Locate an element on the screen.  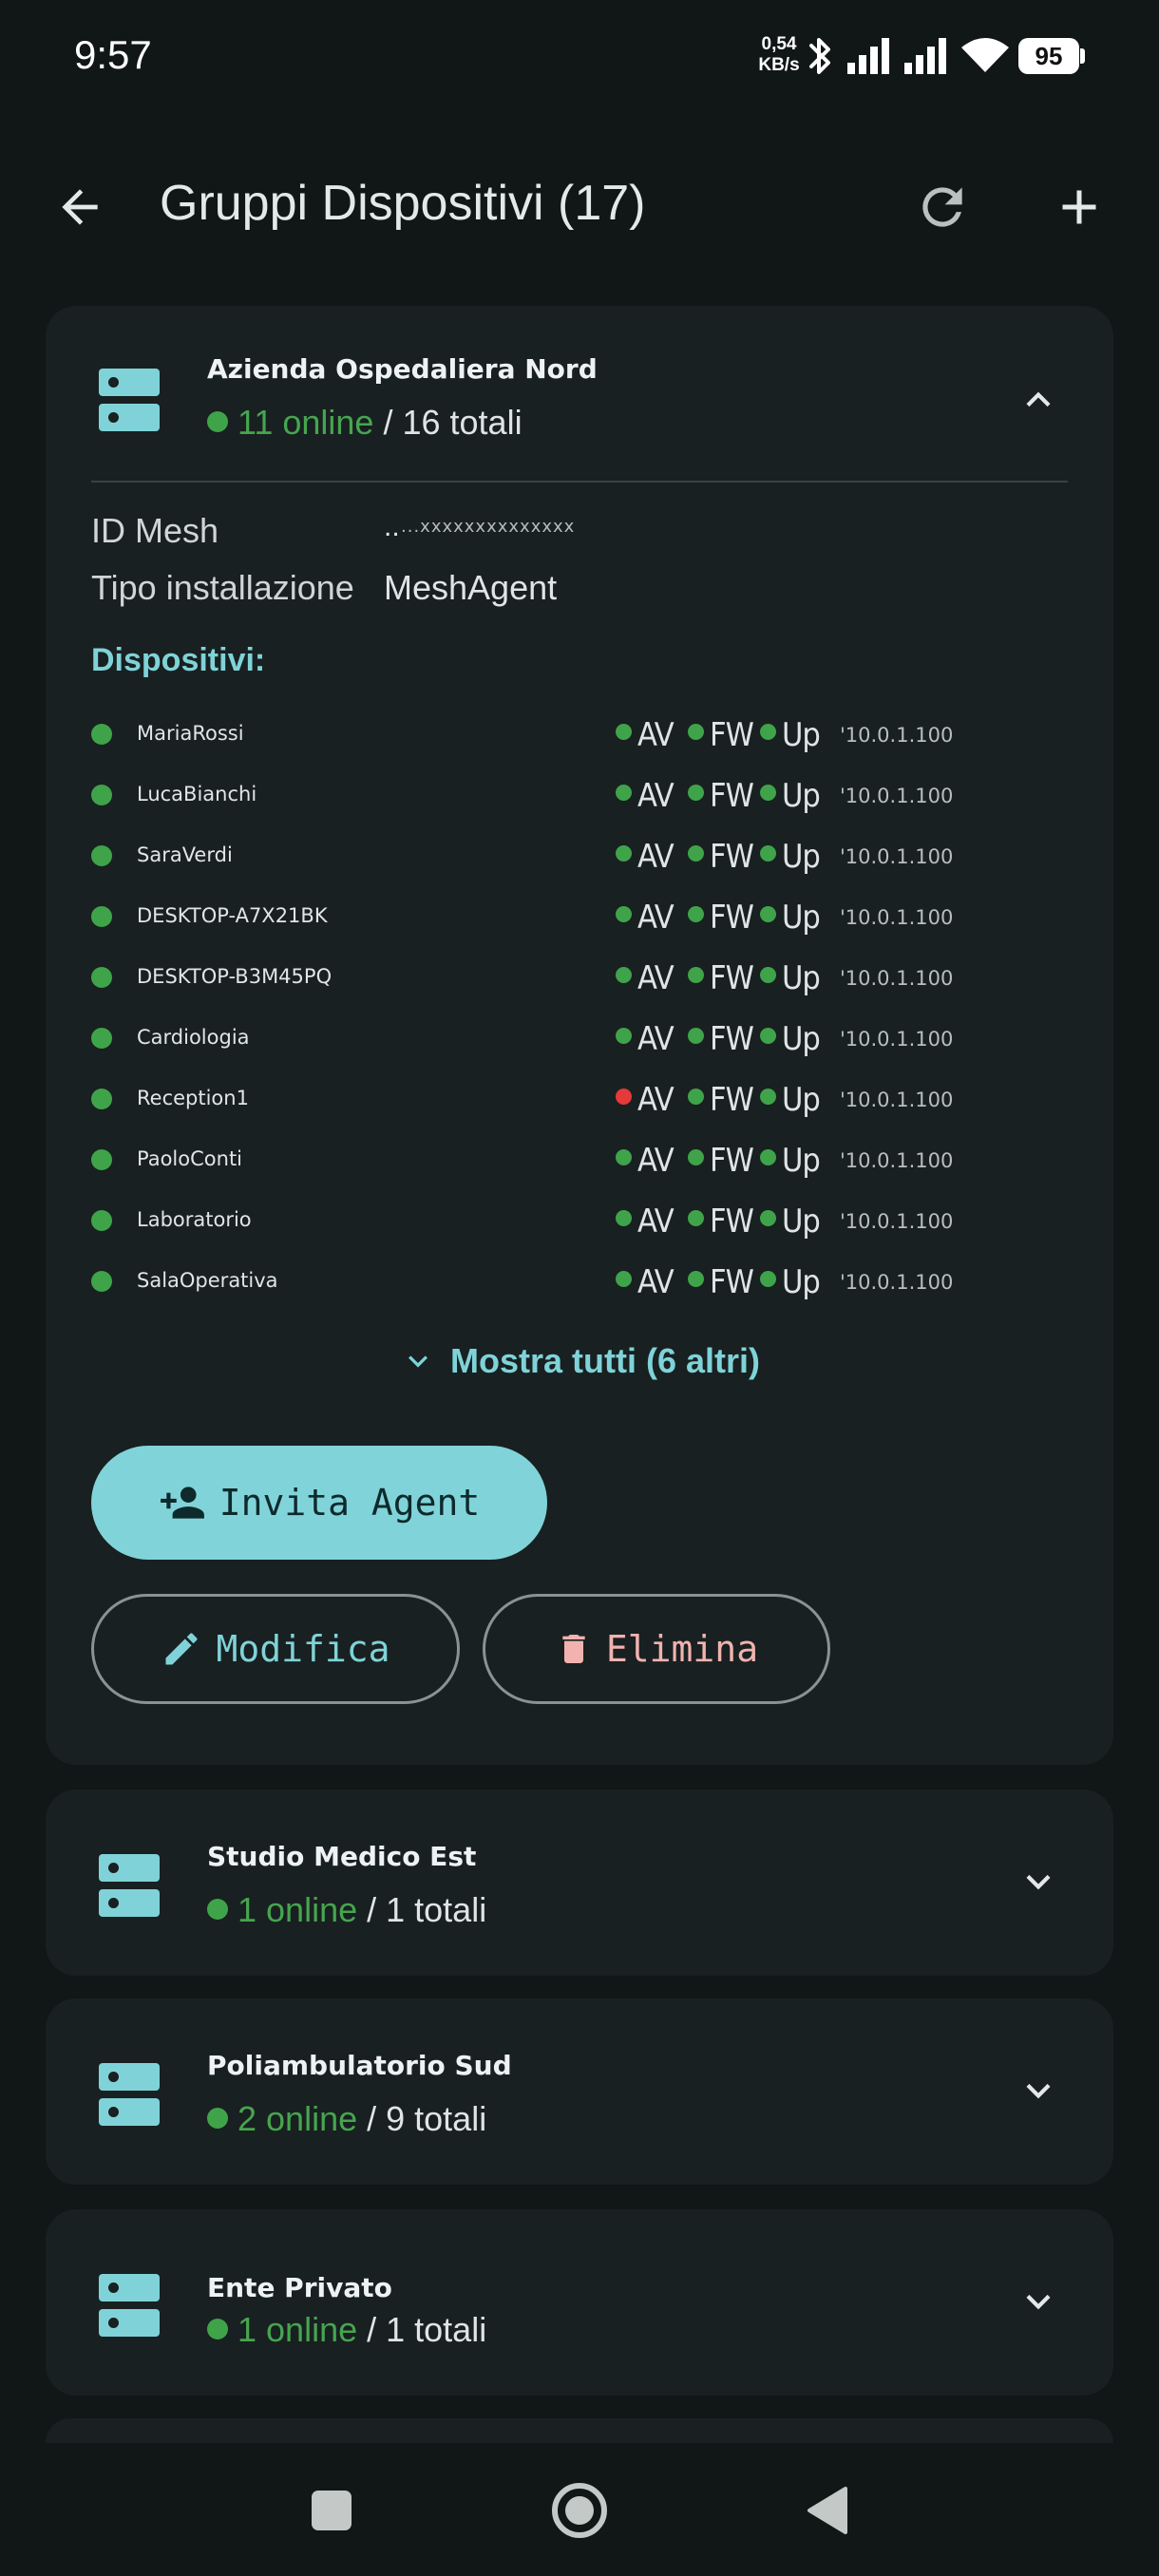
status-bar: 9:57 0,54 KB/s 95 is located at coordinates (579, 57).